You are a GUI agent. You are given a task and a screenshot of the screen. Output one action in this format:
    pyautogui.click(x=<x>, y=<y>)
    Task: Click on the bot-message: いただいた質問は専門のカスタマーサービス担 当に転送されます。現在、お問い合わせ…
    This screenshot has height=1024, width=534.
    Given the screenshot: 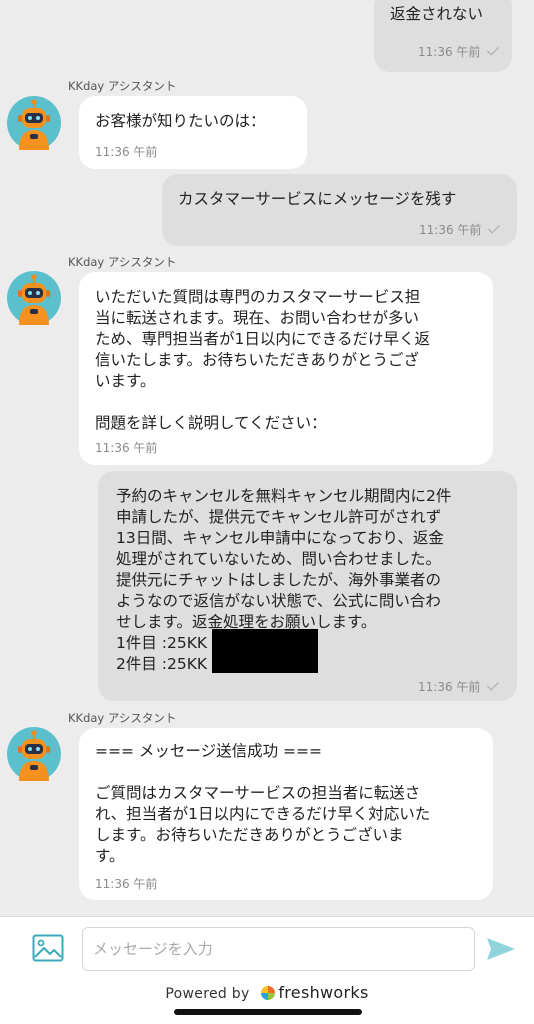 What is the action you would take?
    pyautogui.click(x=286, y=368)
    